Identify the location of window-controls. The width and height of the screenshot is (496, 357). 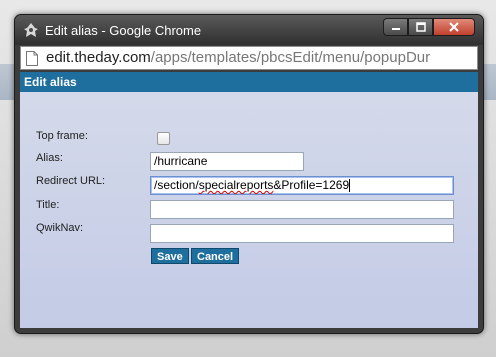
(429, 27).